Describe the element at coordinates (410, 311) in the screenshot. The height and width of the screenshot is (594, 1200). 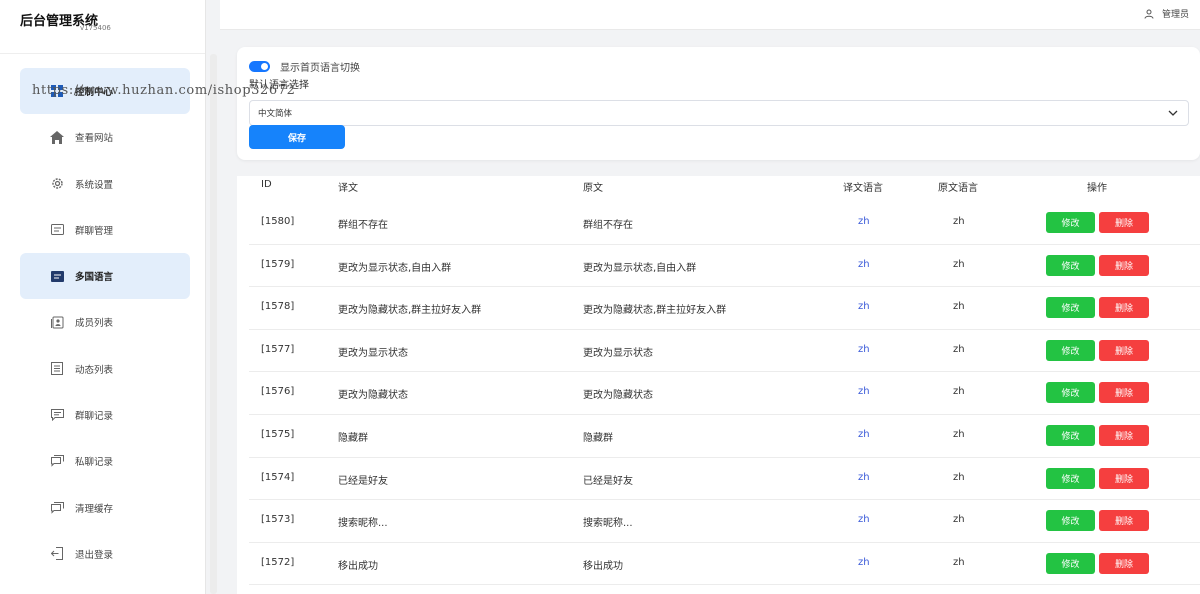
I see `row-translation: 更改为隐藏状态,群主拉好友入群` at that location.